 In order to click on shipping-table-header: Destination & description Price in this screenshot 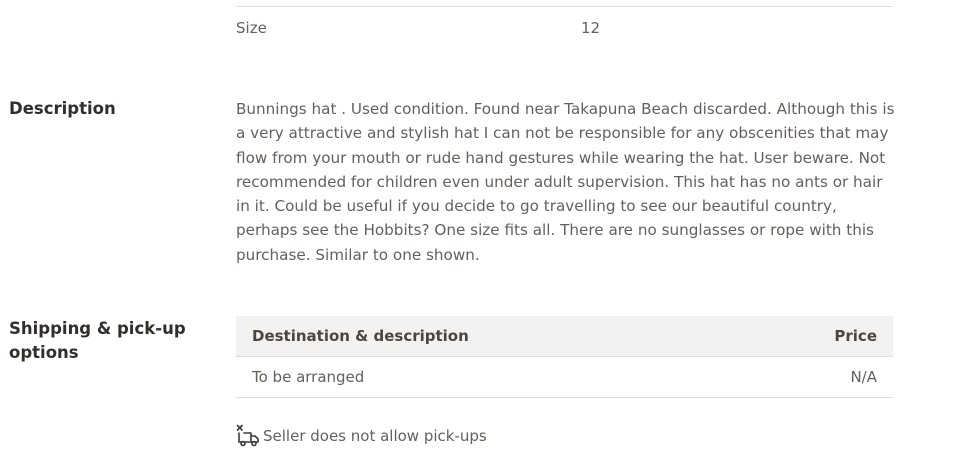, I will do `click(564, 336)`.